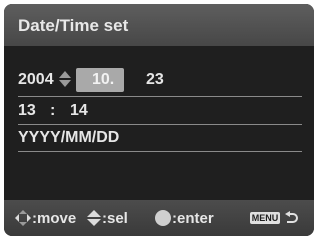  I want to click on back-arrow-icon, so click(291, 217).